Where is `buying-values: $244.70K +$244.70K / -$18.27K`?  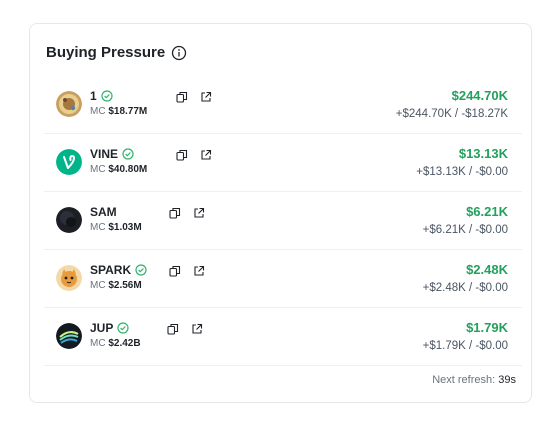 buying-values: $244.70K +$244.70K / -$18.27K is located at coordinates (452, 104).